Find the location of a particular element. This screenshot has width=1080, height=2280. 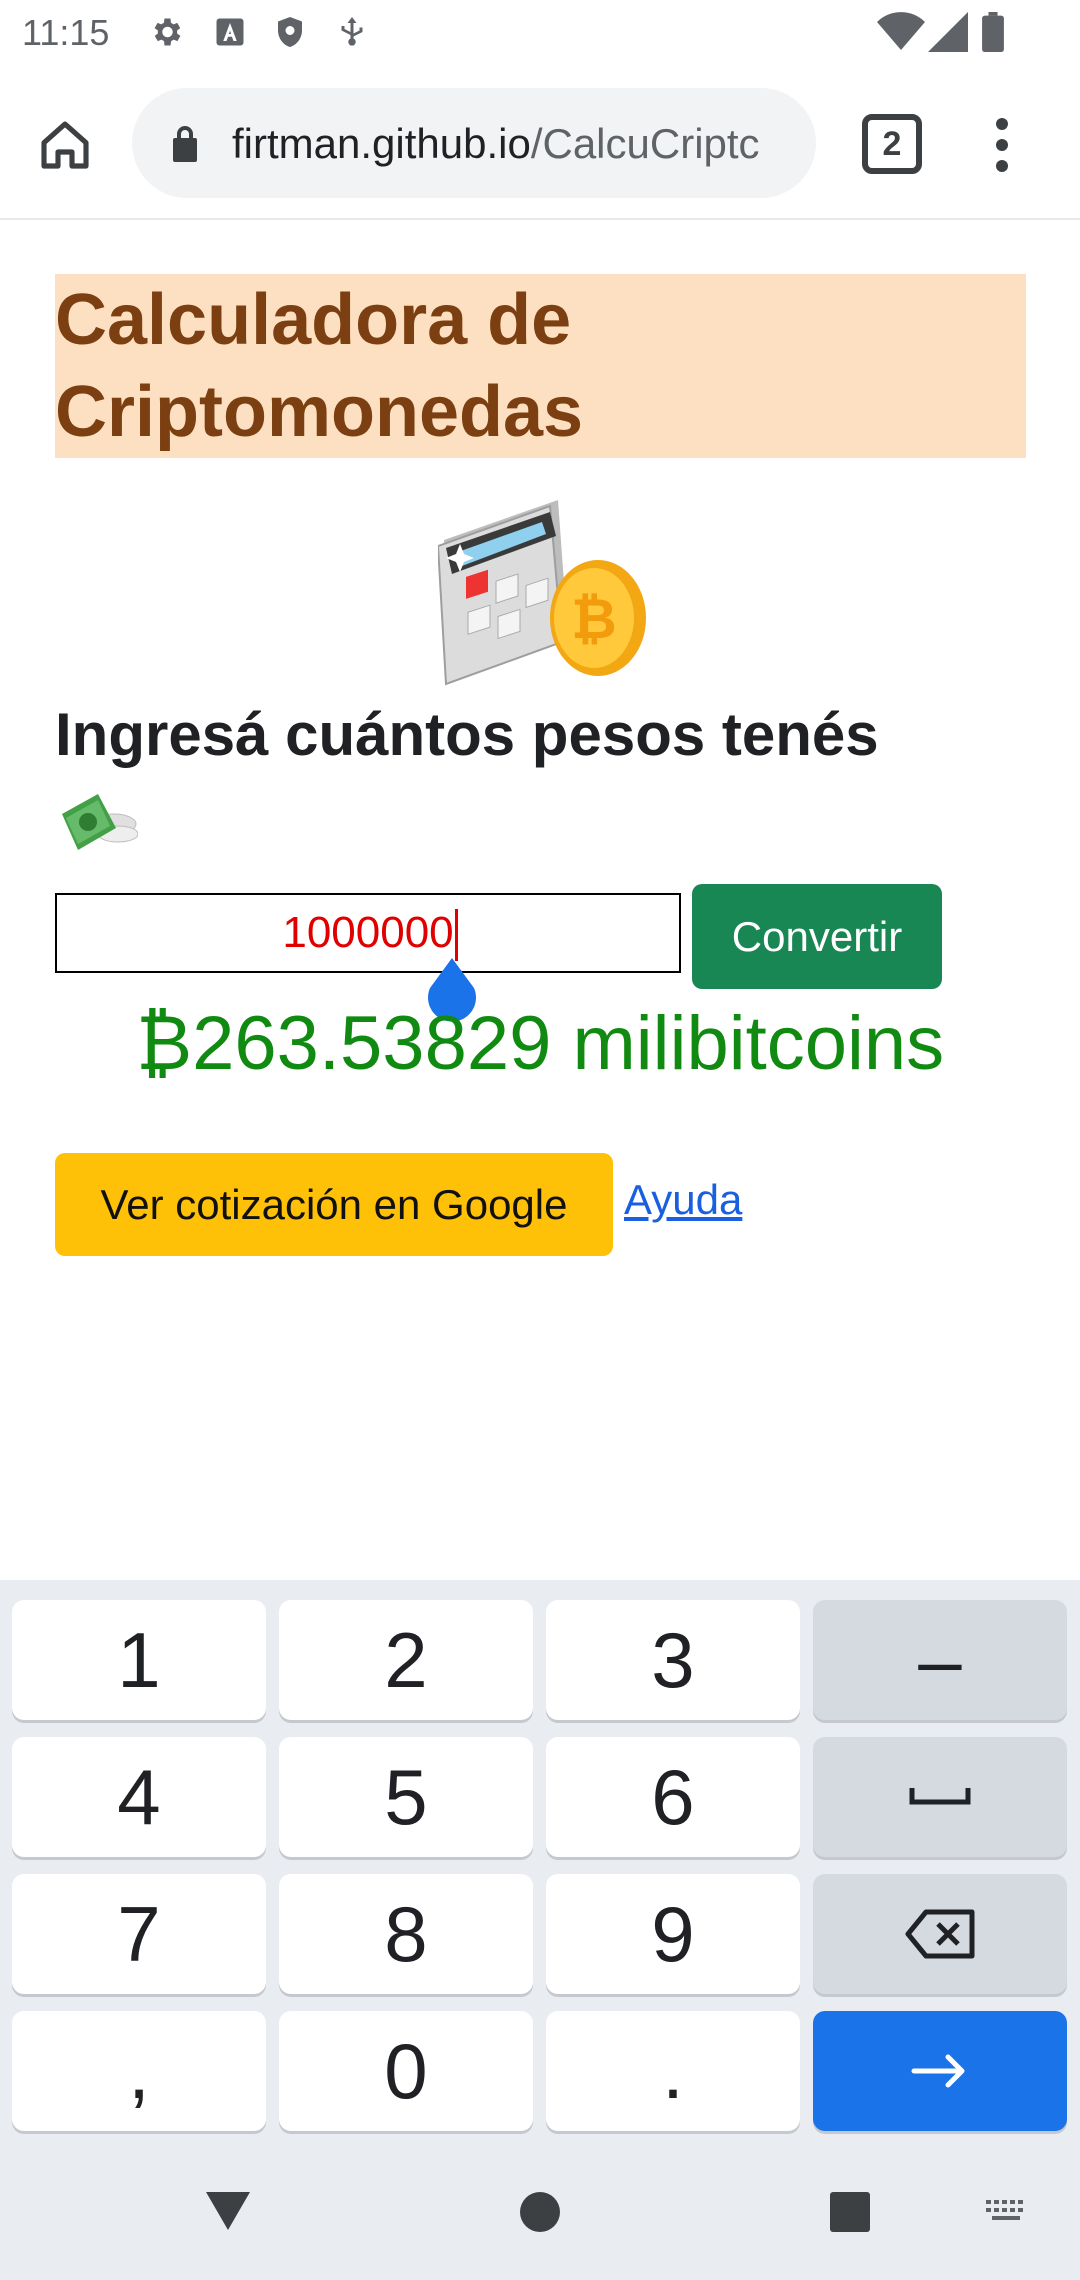

url-text: firtman.github.io/CalcuCriptc is located at coordinates (496, 144).